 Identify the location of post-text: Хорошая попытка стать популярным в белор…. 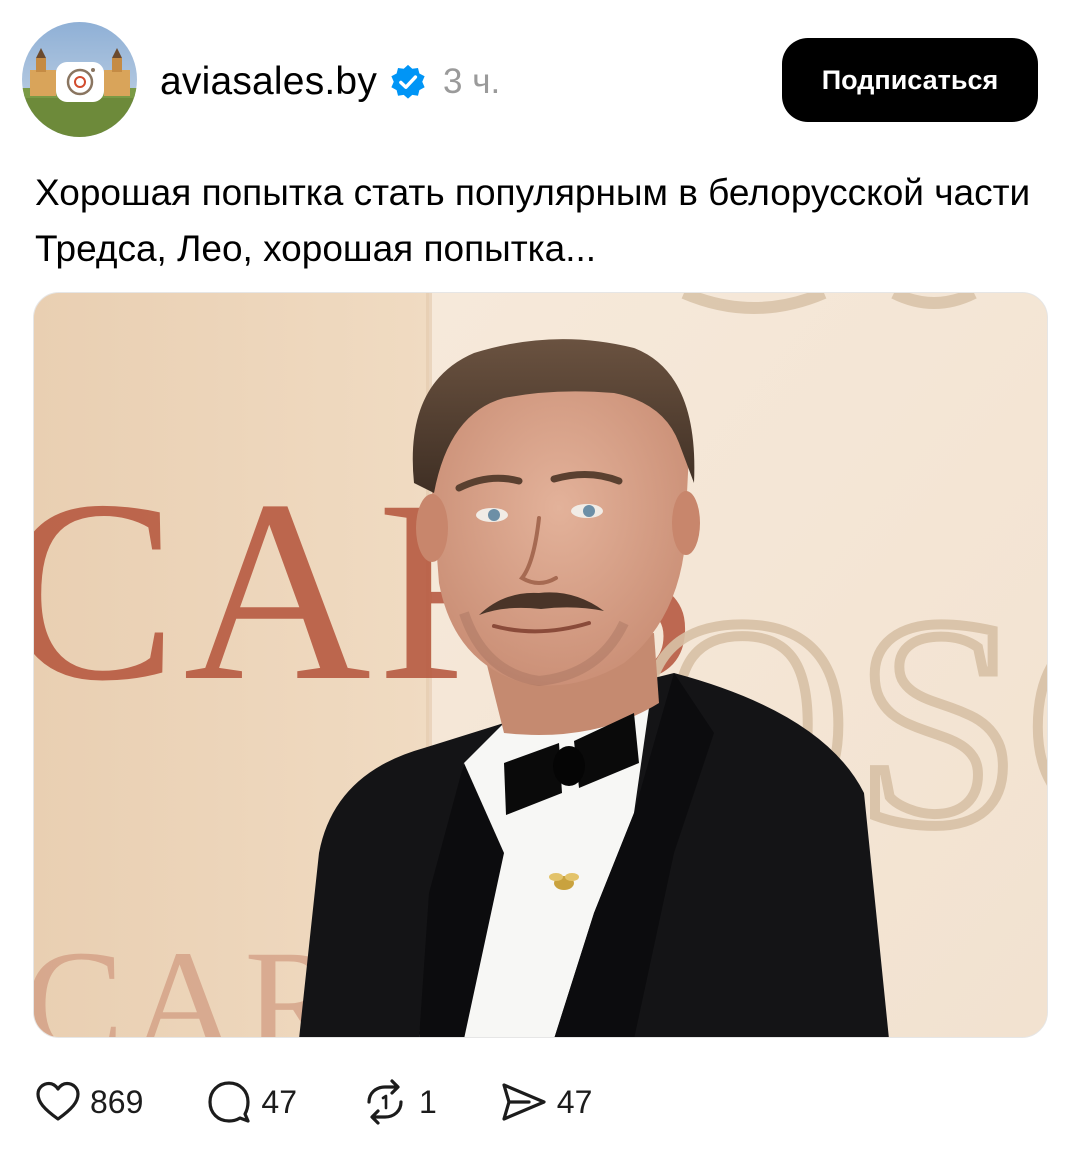
(533, 220).